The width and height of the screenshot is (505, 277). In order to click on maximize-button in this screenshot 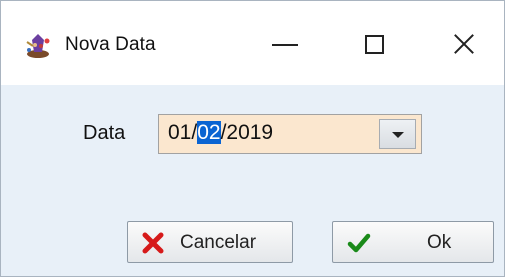, I will do `click(374, 44)`.